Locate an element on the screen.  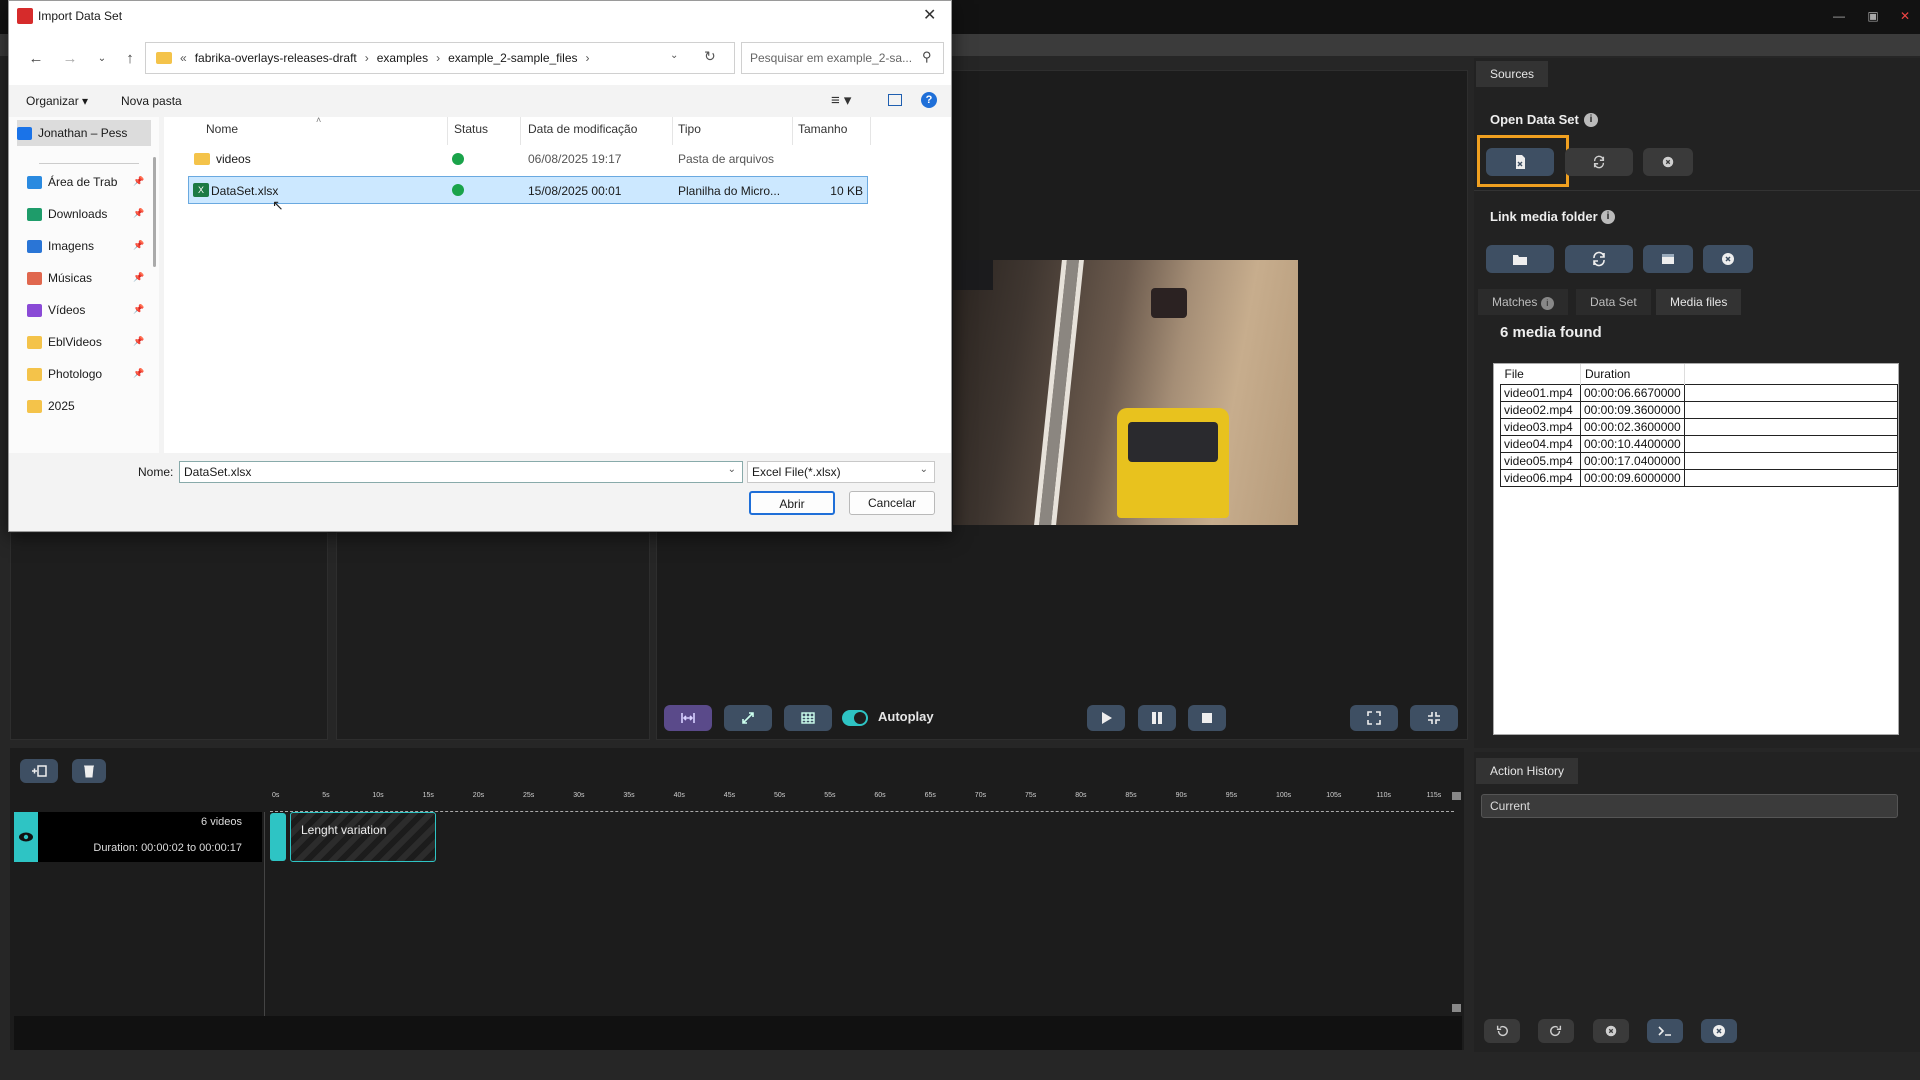
table-row: video02.mp4 00:00:09.3600000 is located at coordinates (1699, 409).